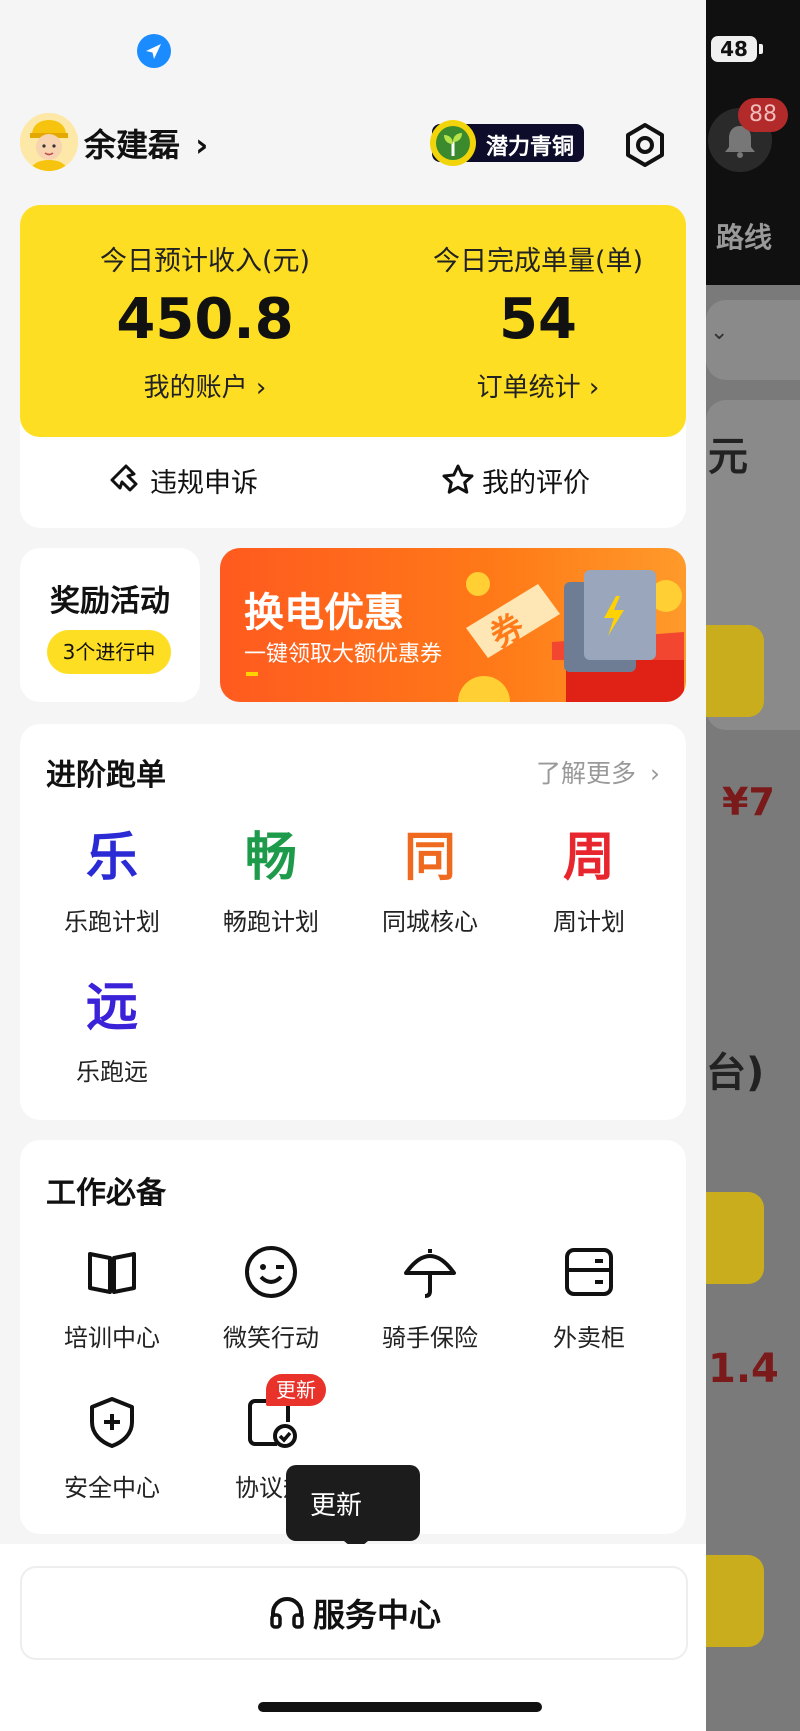  Describe the element at coordinates (324, 613) in the screenshot. I see `banner-title: 换电优惠` at that location.